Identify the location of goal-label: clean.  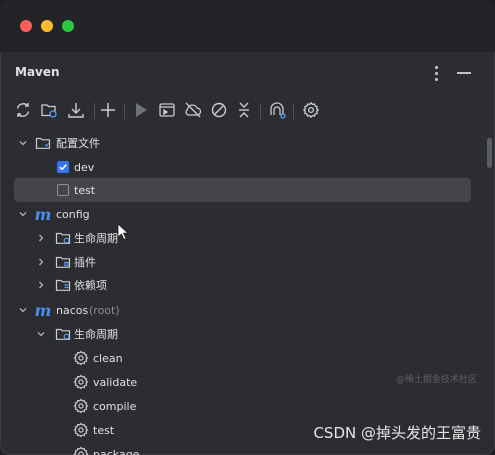
(108, 358).